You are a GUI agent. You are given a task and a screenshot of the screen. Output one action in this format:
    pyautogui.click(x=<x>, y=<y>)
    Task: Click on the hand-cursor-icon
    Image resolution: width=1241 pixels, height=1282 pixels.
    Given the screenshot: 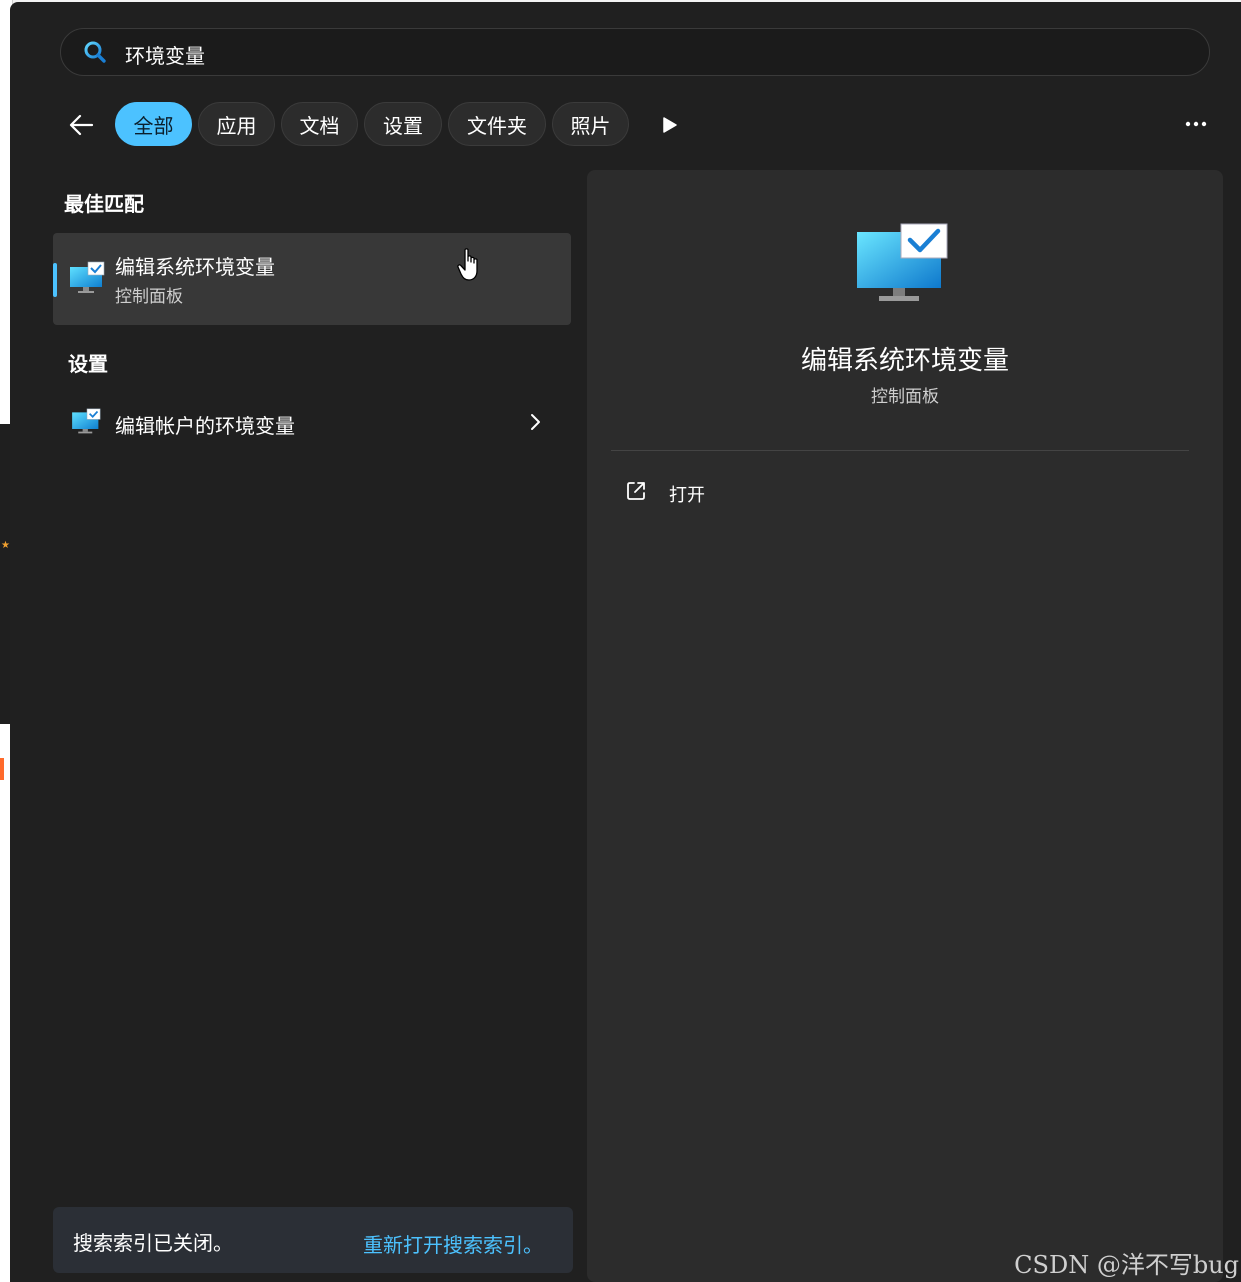 What is the action you would take?
    pyautogui.click(x=467, y=264)
    